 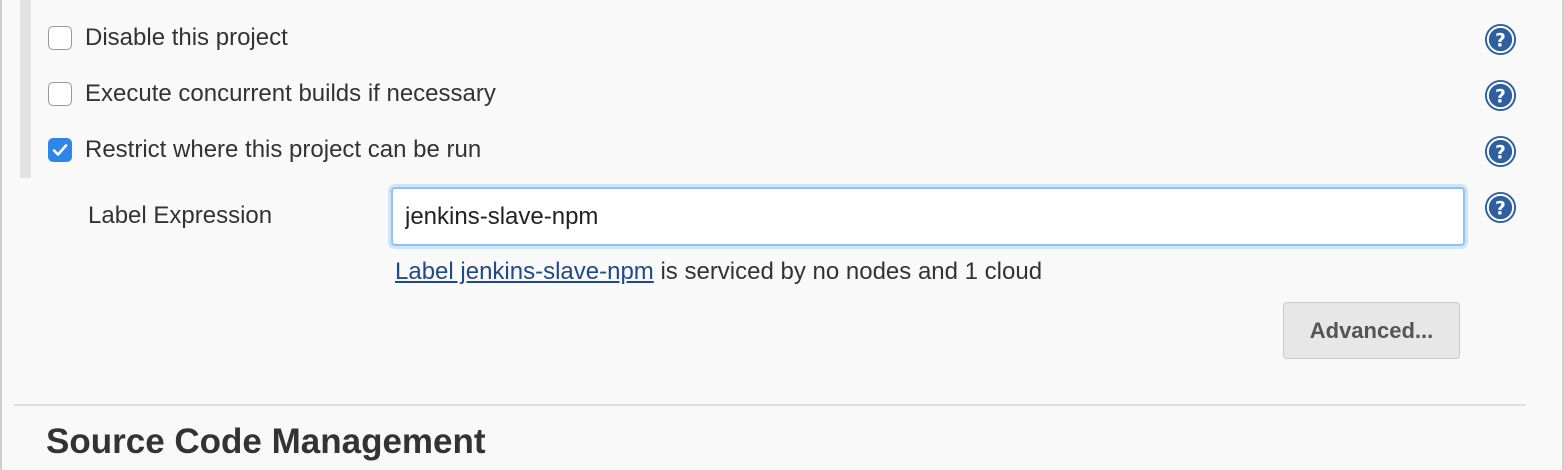 What do you see at coordinates (25, 89) in the screenshot?
I see `section-indicator-bar` at bounding box center [25, 89].